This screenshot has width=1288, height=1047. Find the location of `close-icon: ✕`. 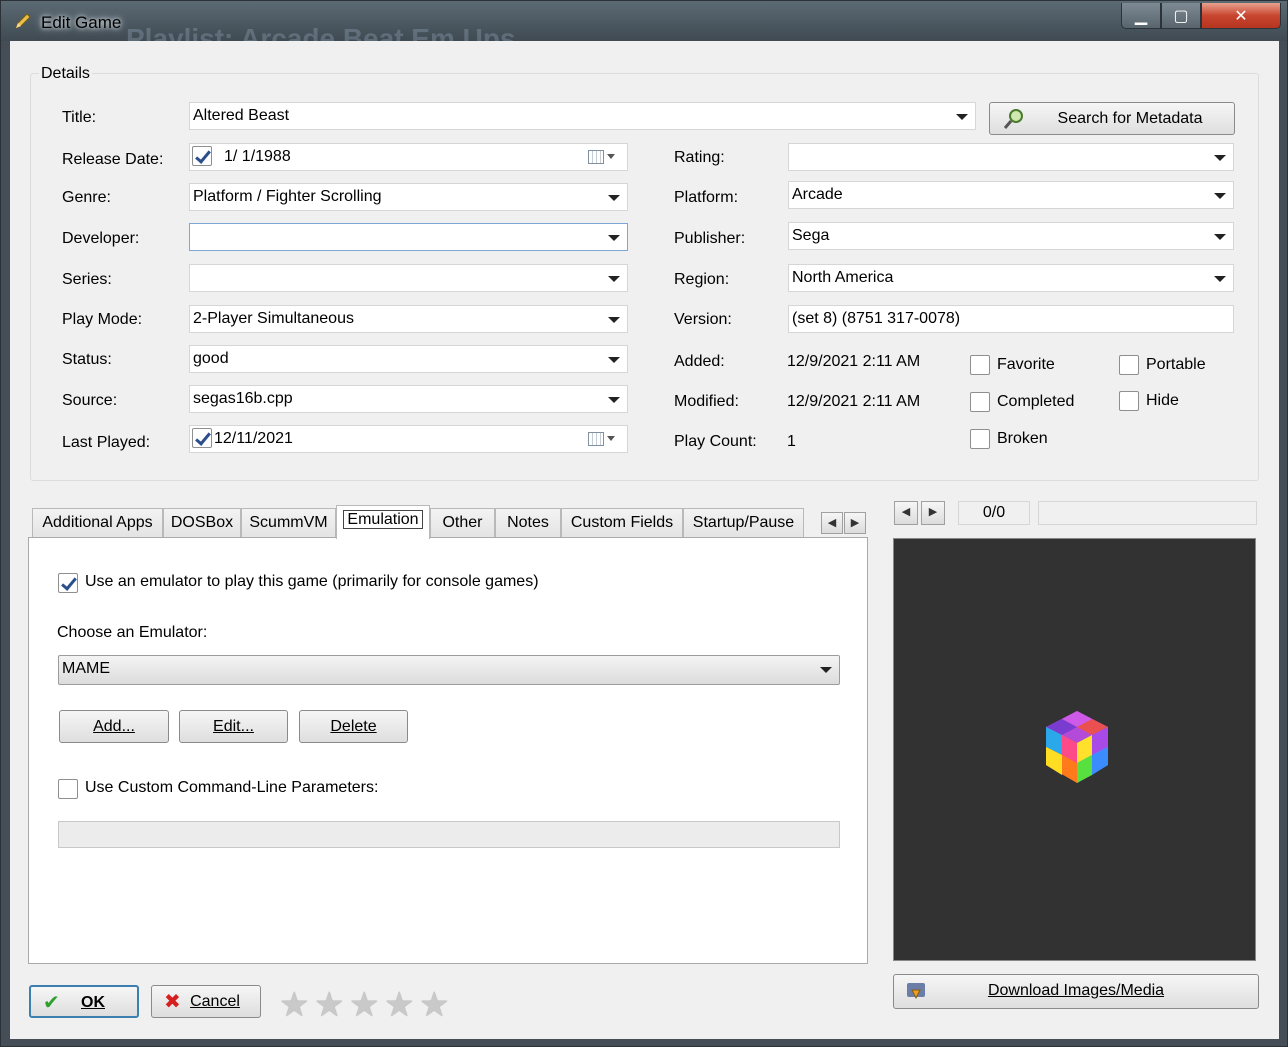

close-icon: ✕ is located at coordinates (1241, 16).